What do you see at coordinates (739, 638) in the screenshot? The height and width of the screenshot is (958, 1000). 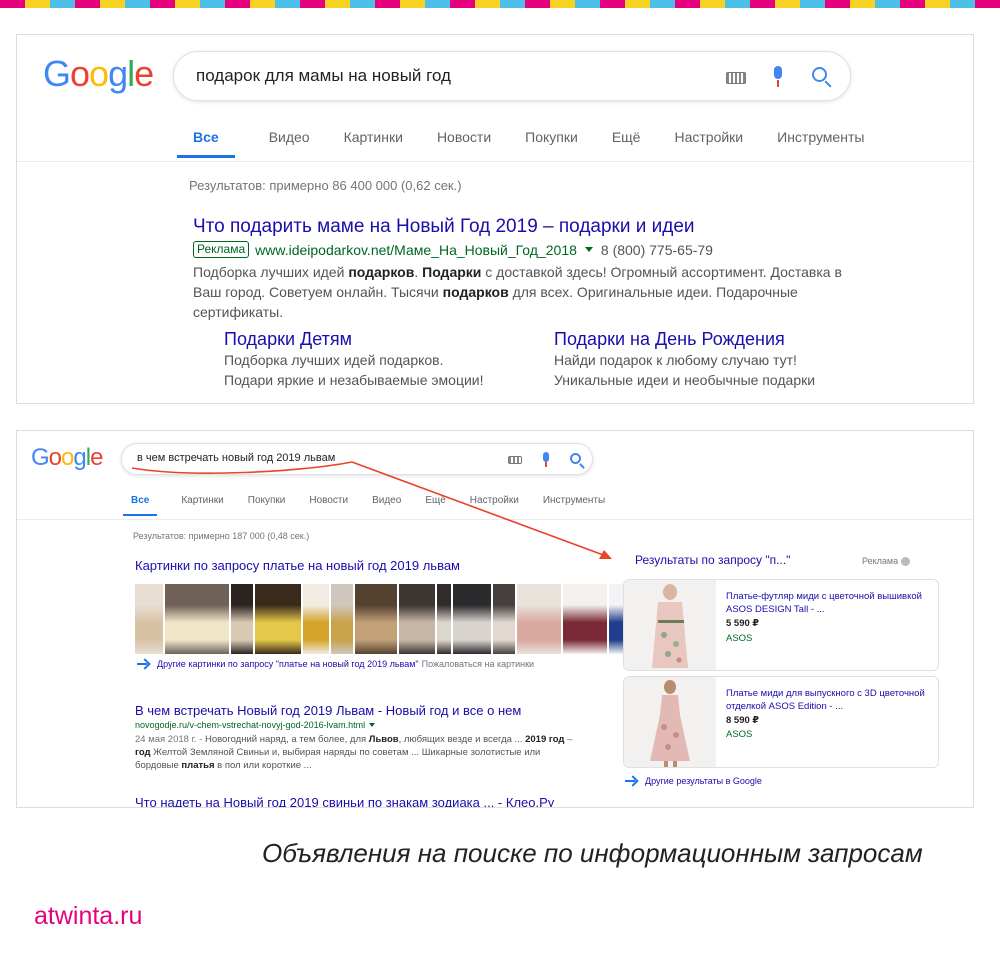 I see `product-store: ASOS` at bounding box center [739, 638].